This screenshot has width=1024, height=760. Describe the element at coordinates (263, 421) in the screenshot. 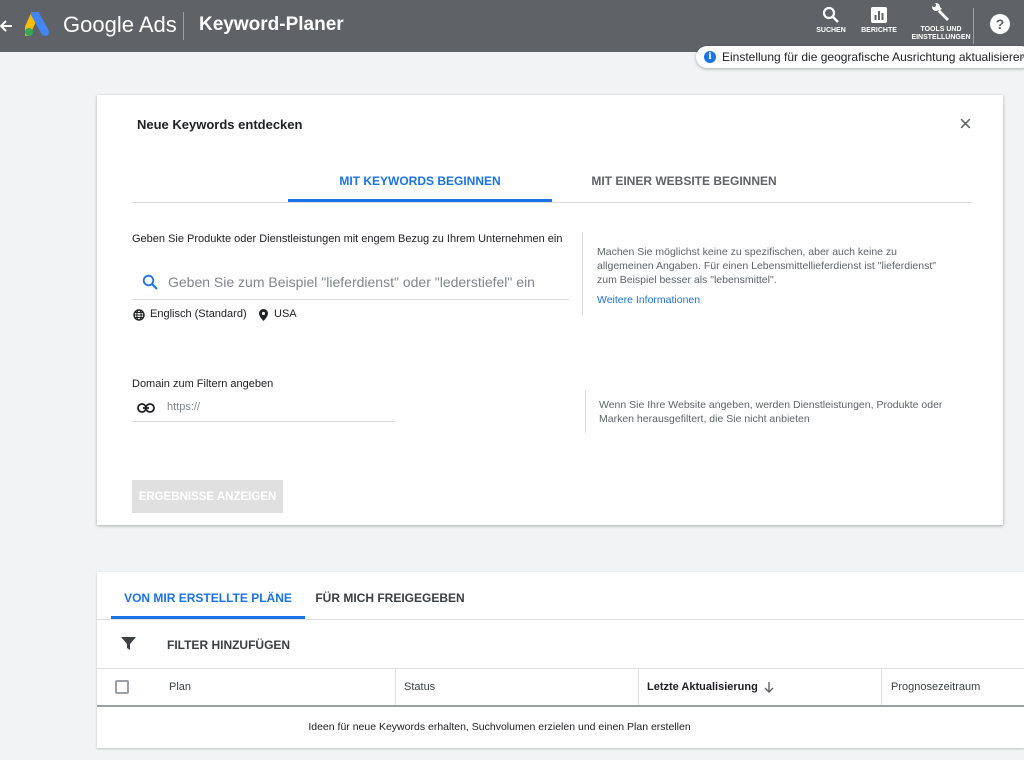

I see `domain-input-underline` at that location.